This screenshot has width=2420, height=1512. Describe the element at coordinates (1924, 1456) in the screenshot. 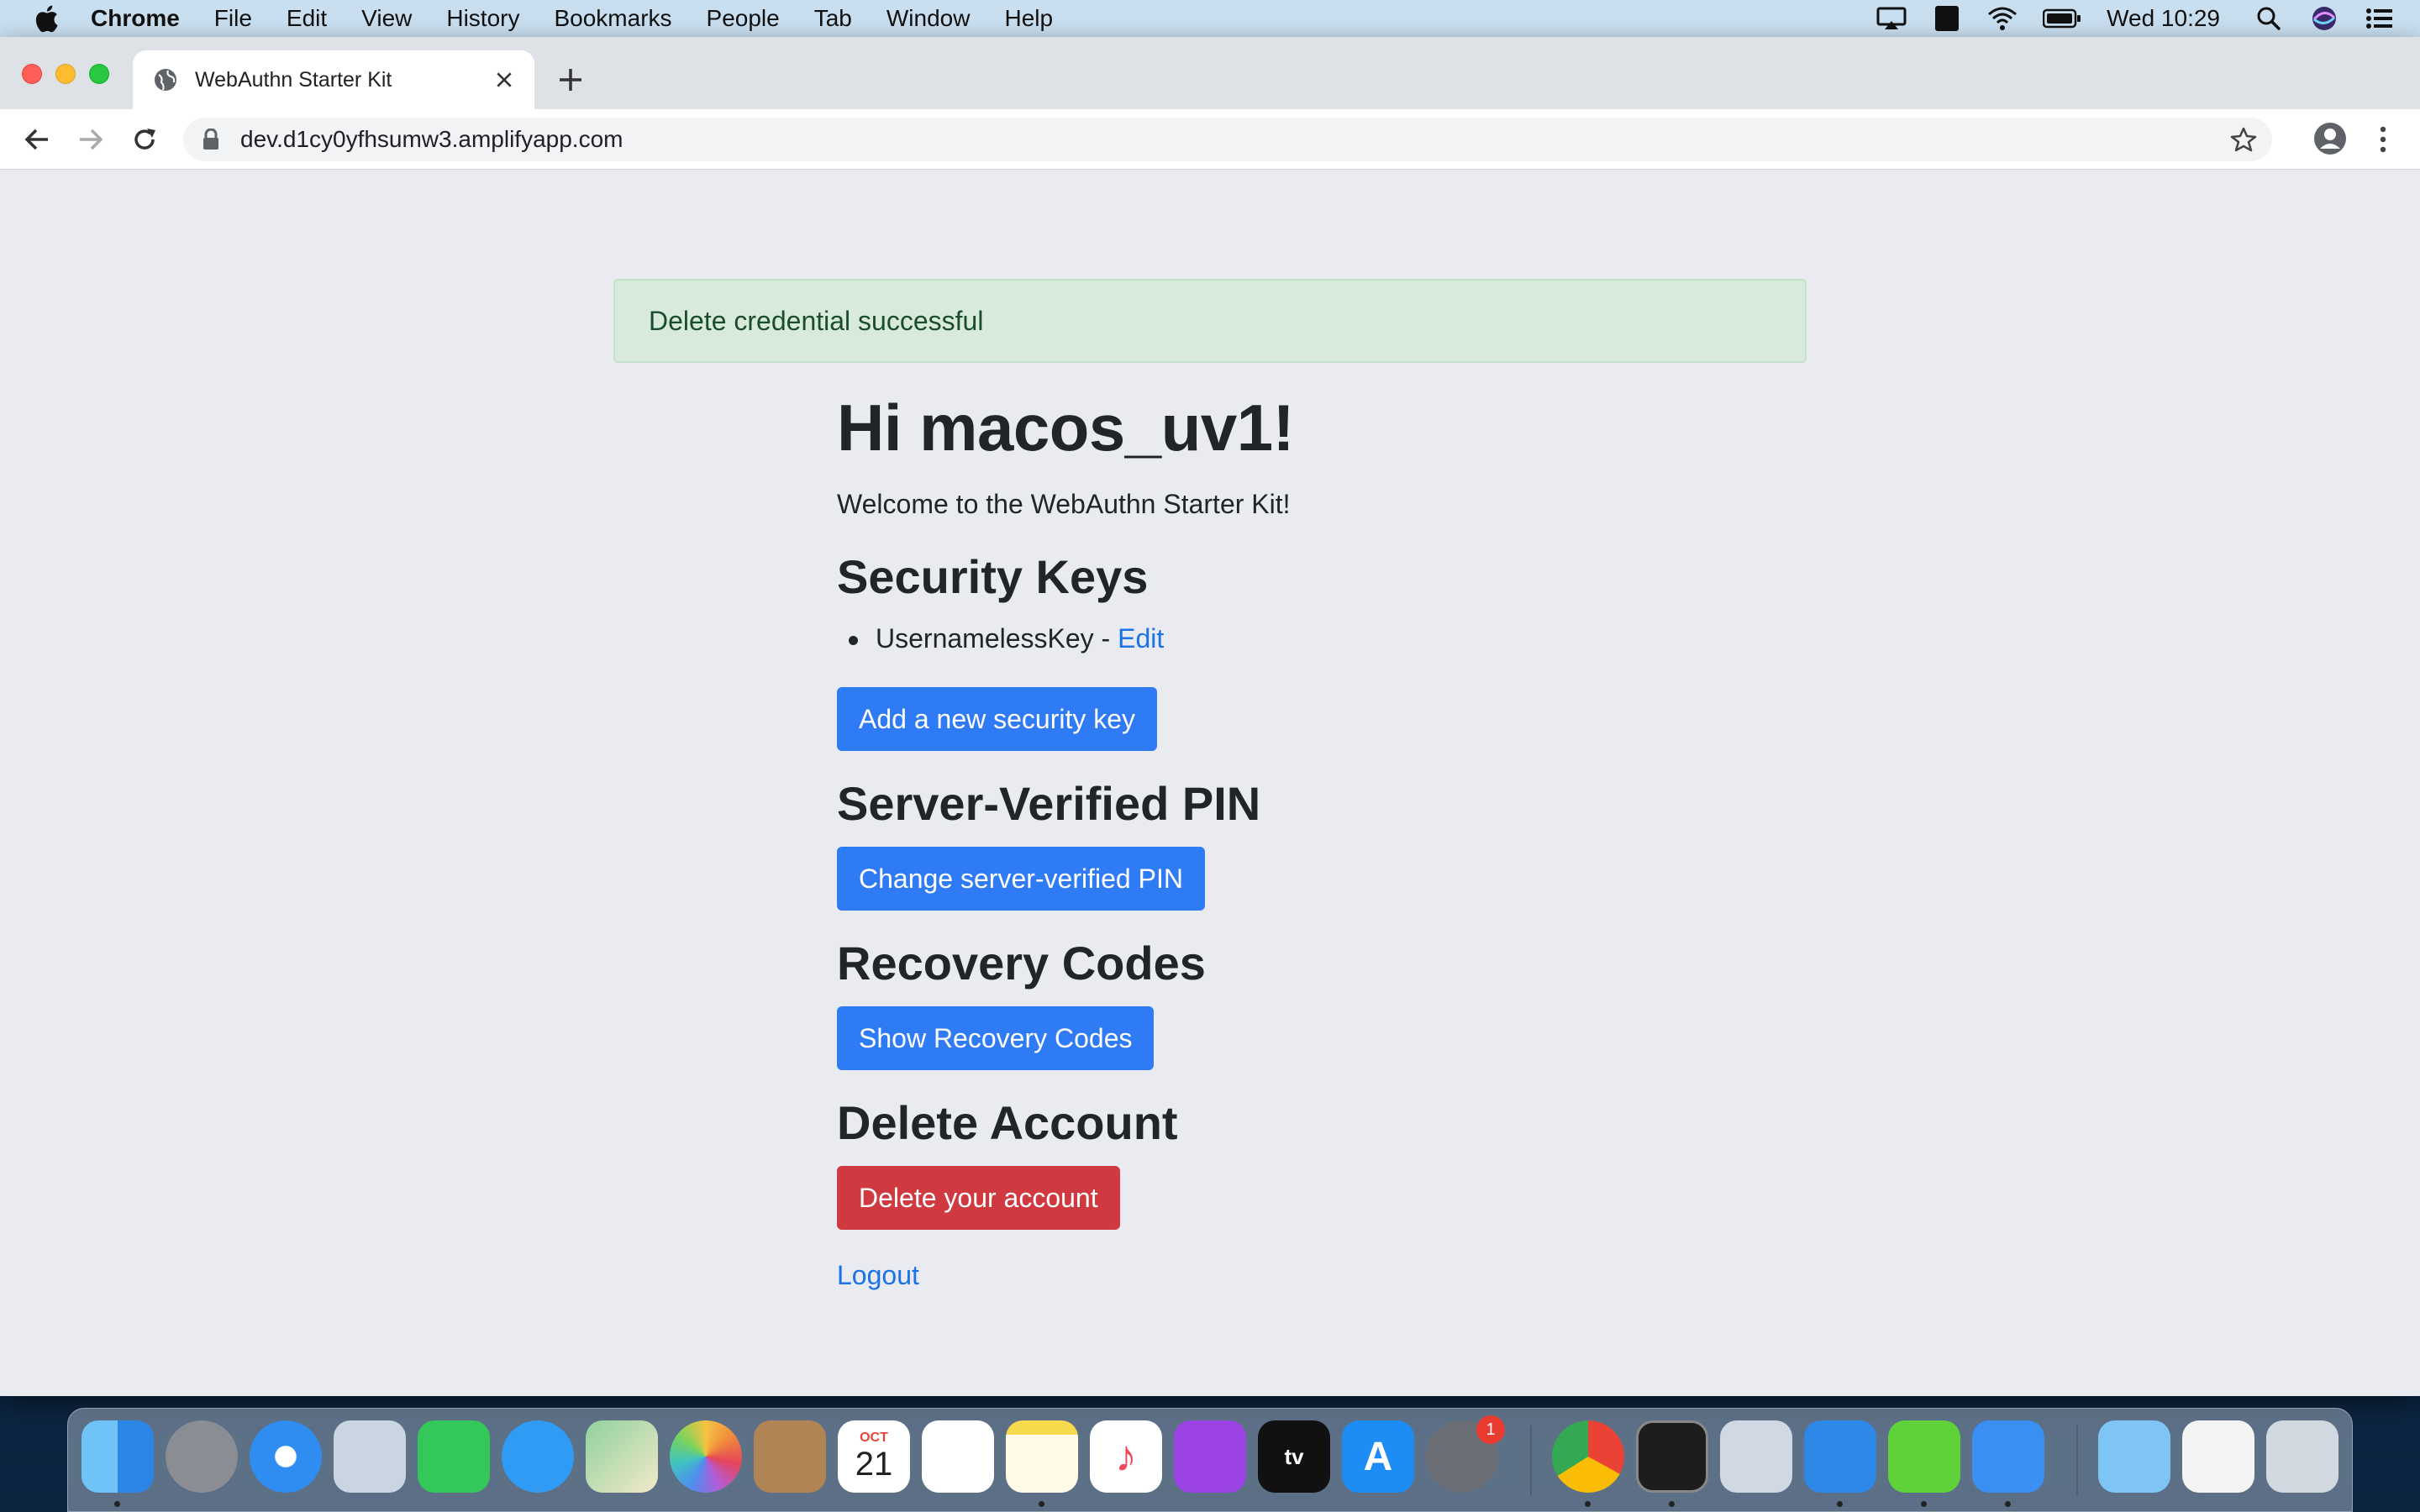

I see `archive-utility-icon` at that location.